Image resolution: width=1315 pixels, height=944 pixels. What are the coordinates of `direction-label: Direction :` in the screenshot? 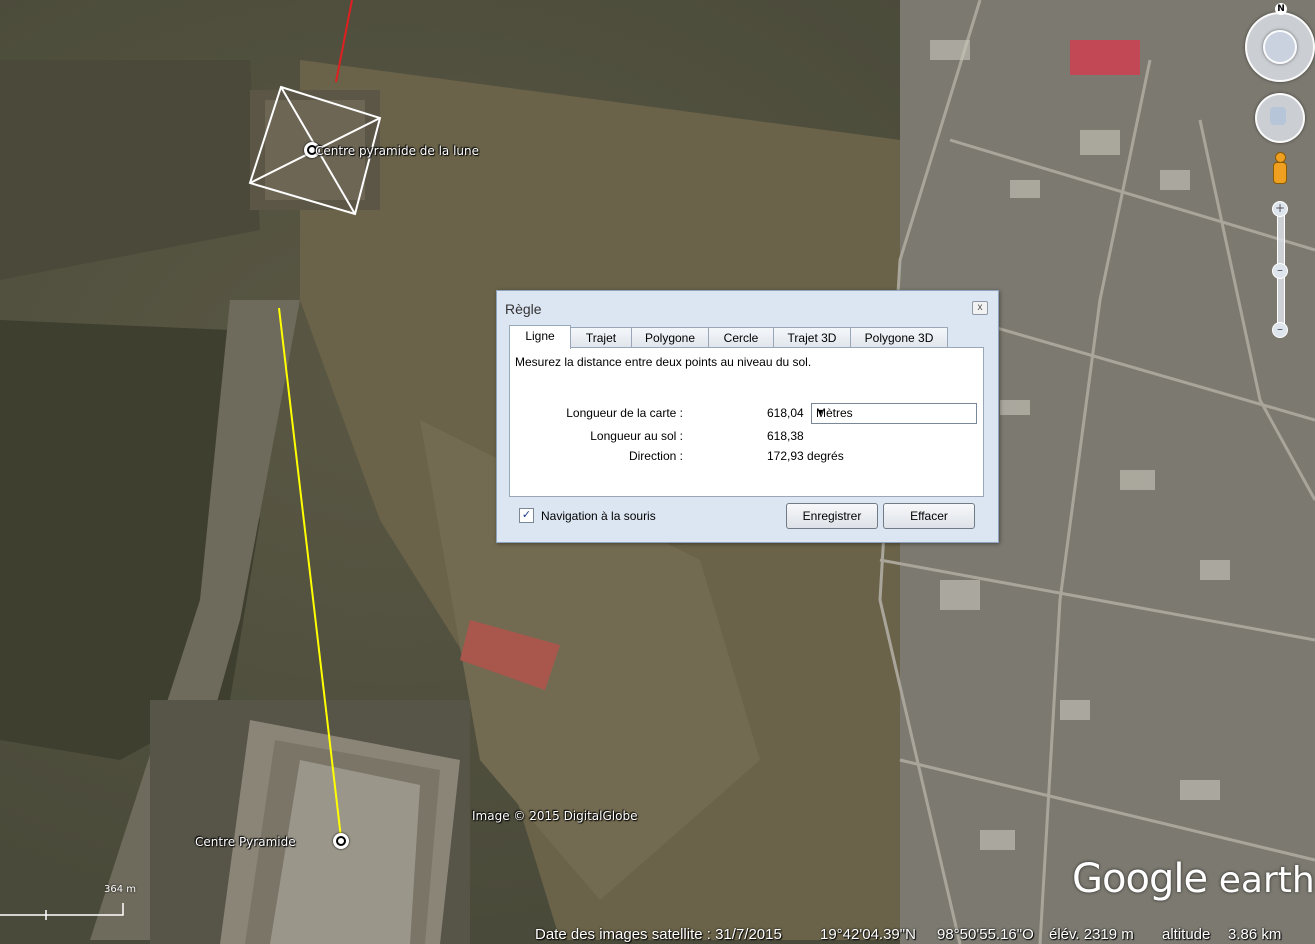 It's located at (655, 456).